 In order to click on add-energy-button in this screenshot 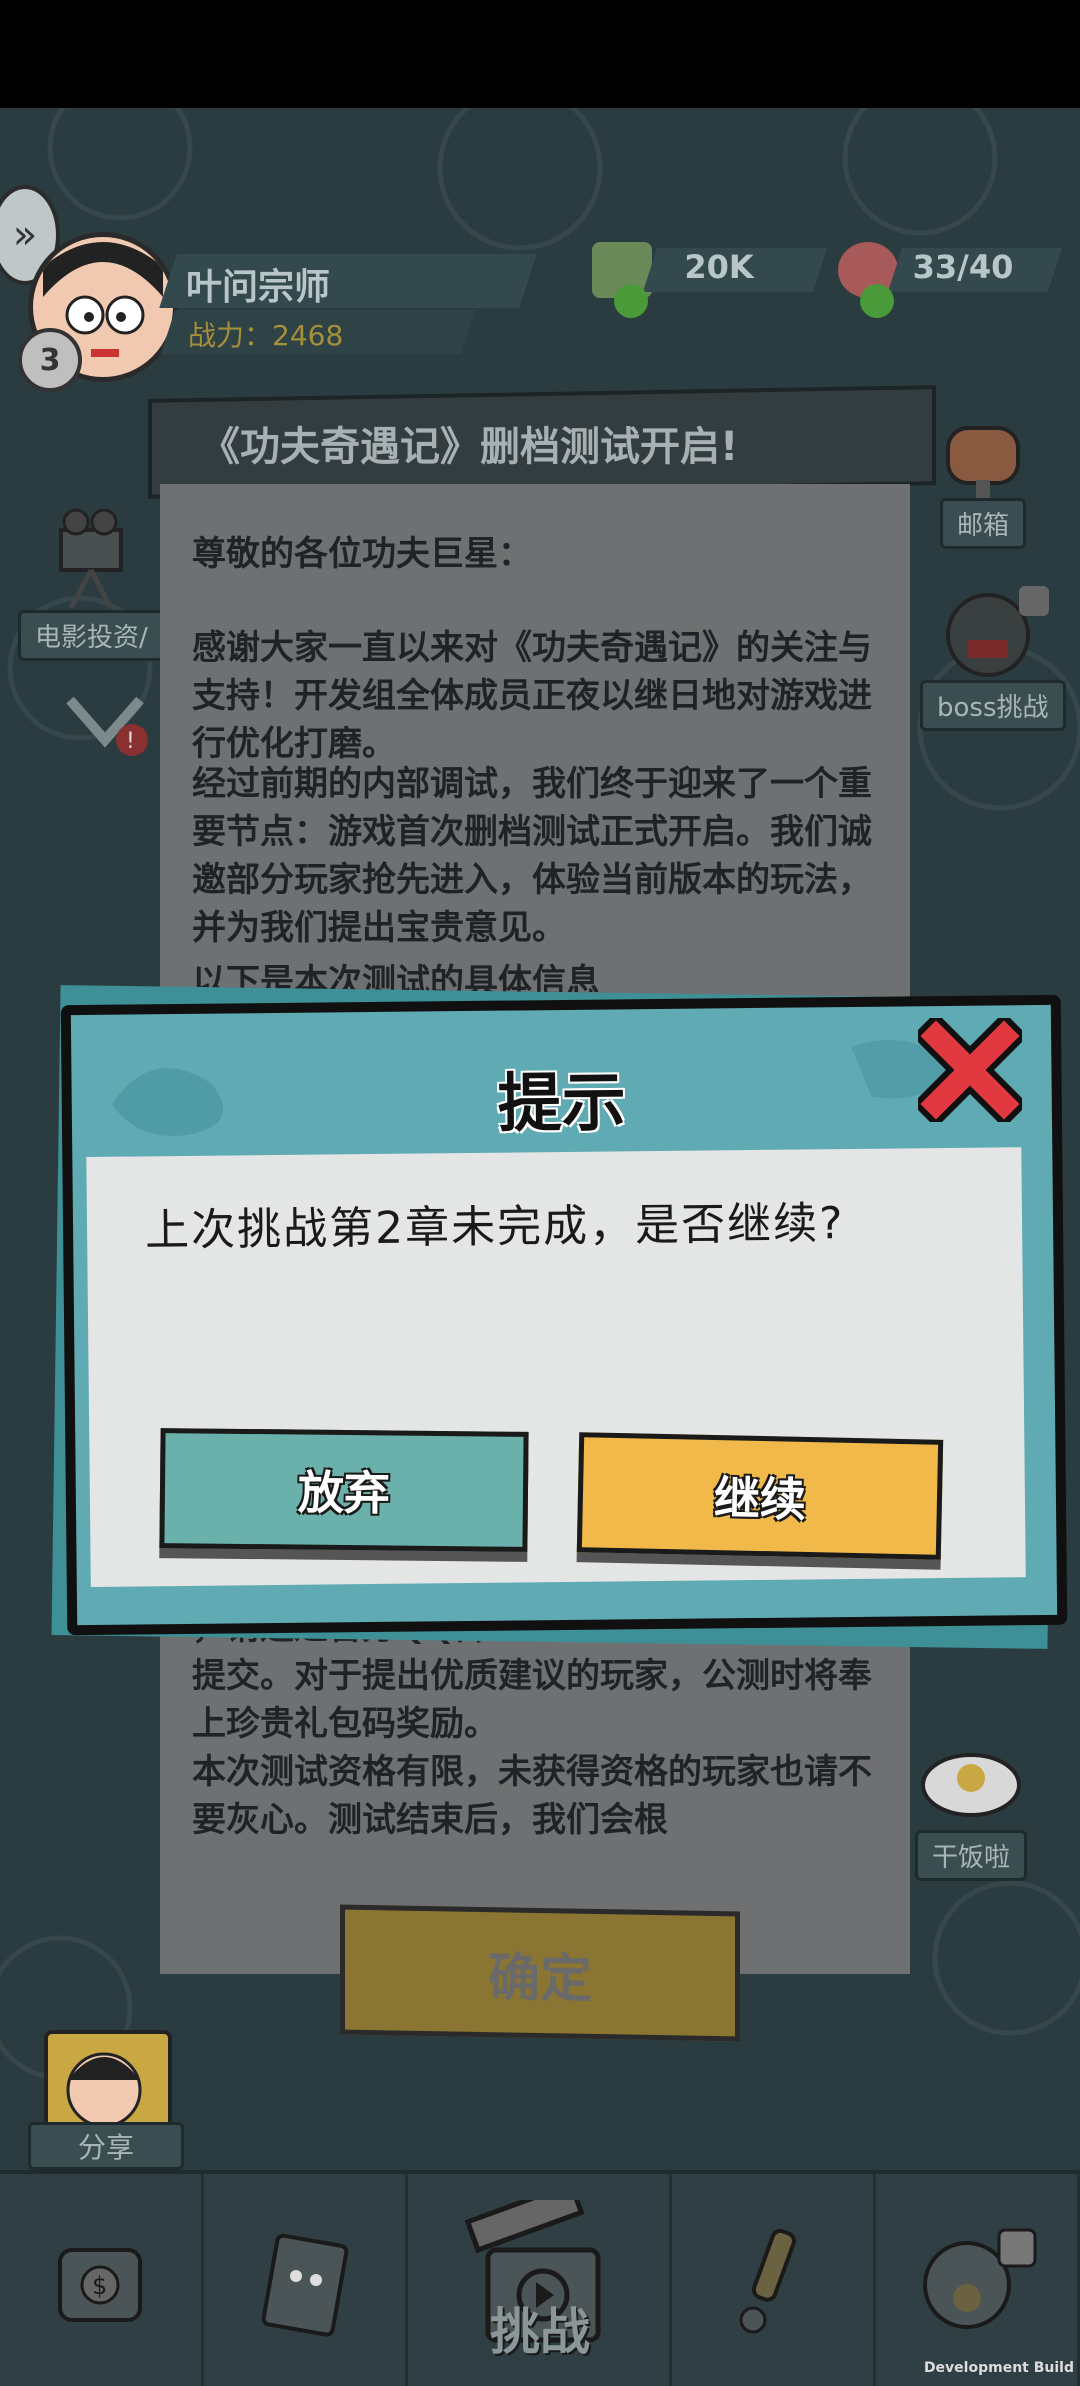, I will do `click(877, 301)`.